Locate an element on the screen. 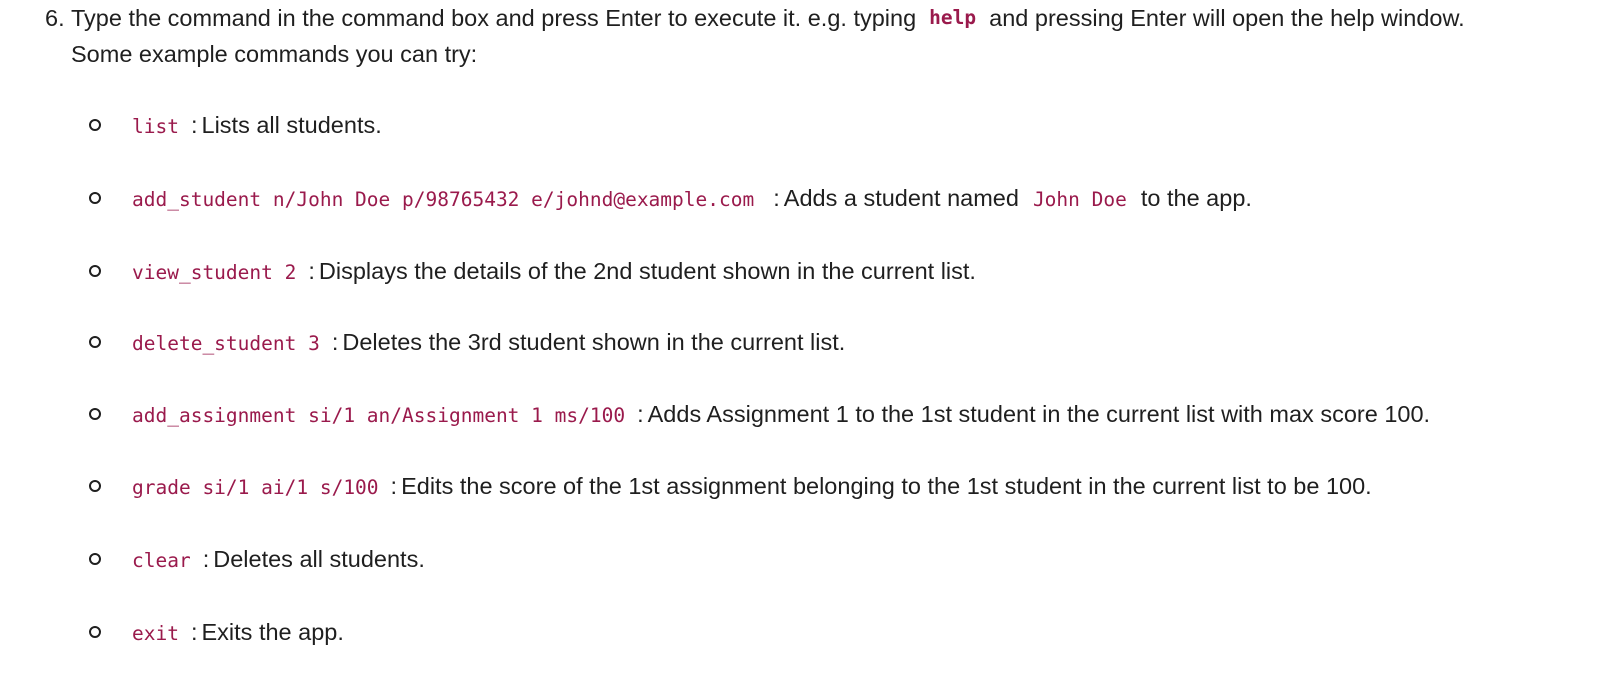 The image size is (1615, 695). command-description-before: Adds a student named is located at coordinates (901, 197).